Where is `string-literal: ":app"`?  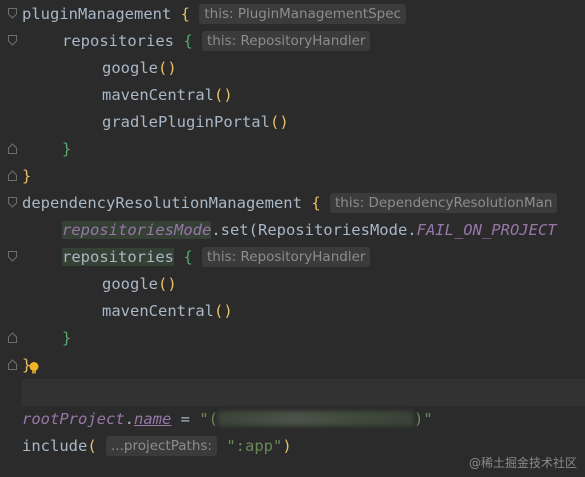
string-literal: ":app" is located at coordinates (254, 446).